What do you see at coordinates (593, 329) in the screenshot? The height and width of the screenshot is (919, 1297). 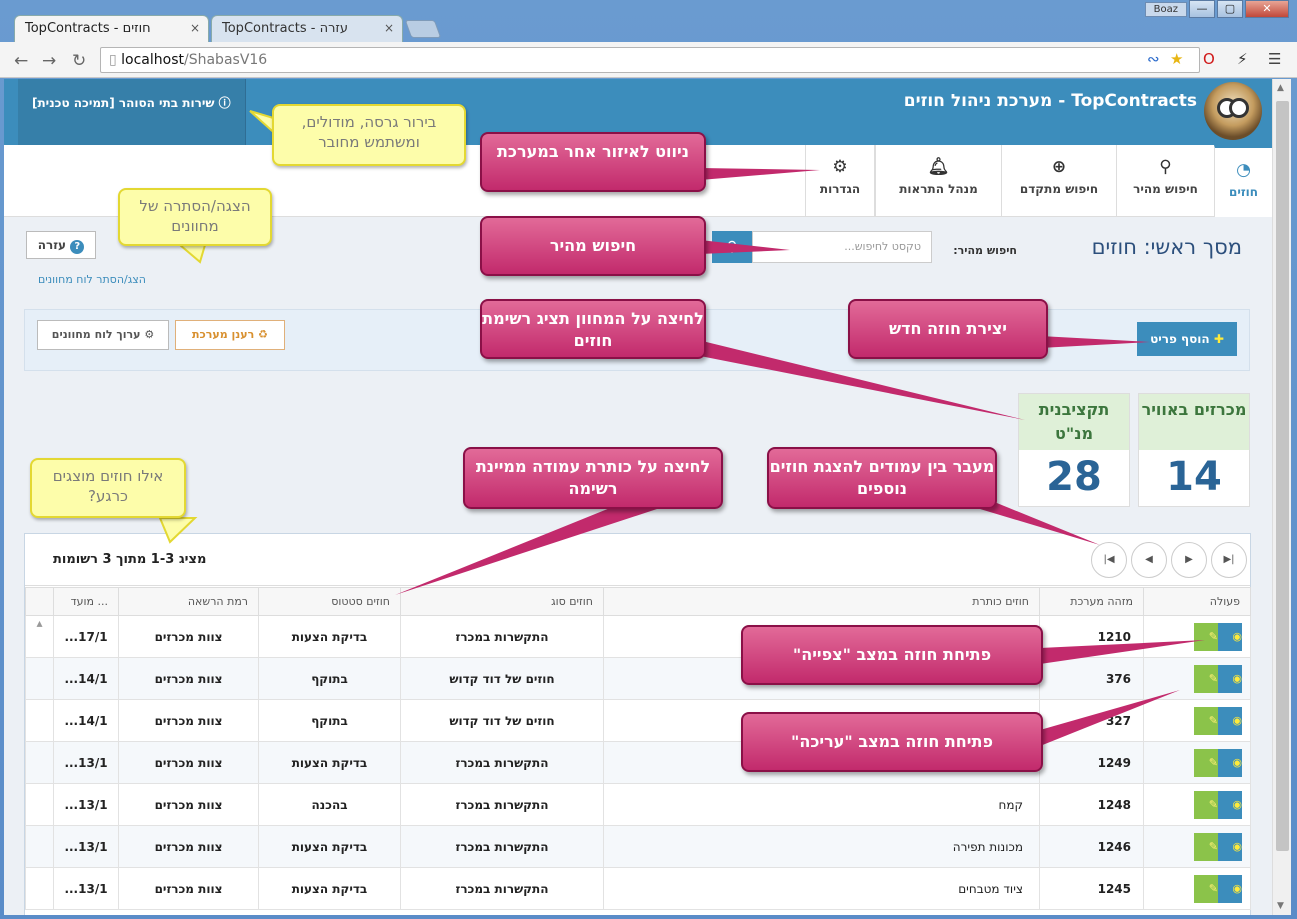 I see `callout-widget-click: לחיצה על המחוון תציג רשימת חוזים` at bounding box center [593, 329].